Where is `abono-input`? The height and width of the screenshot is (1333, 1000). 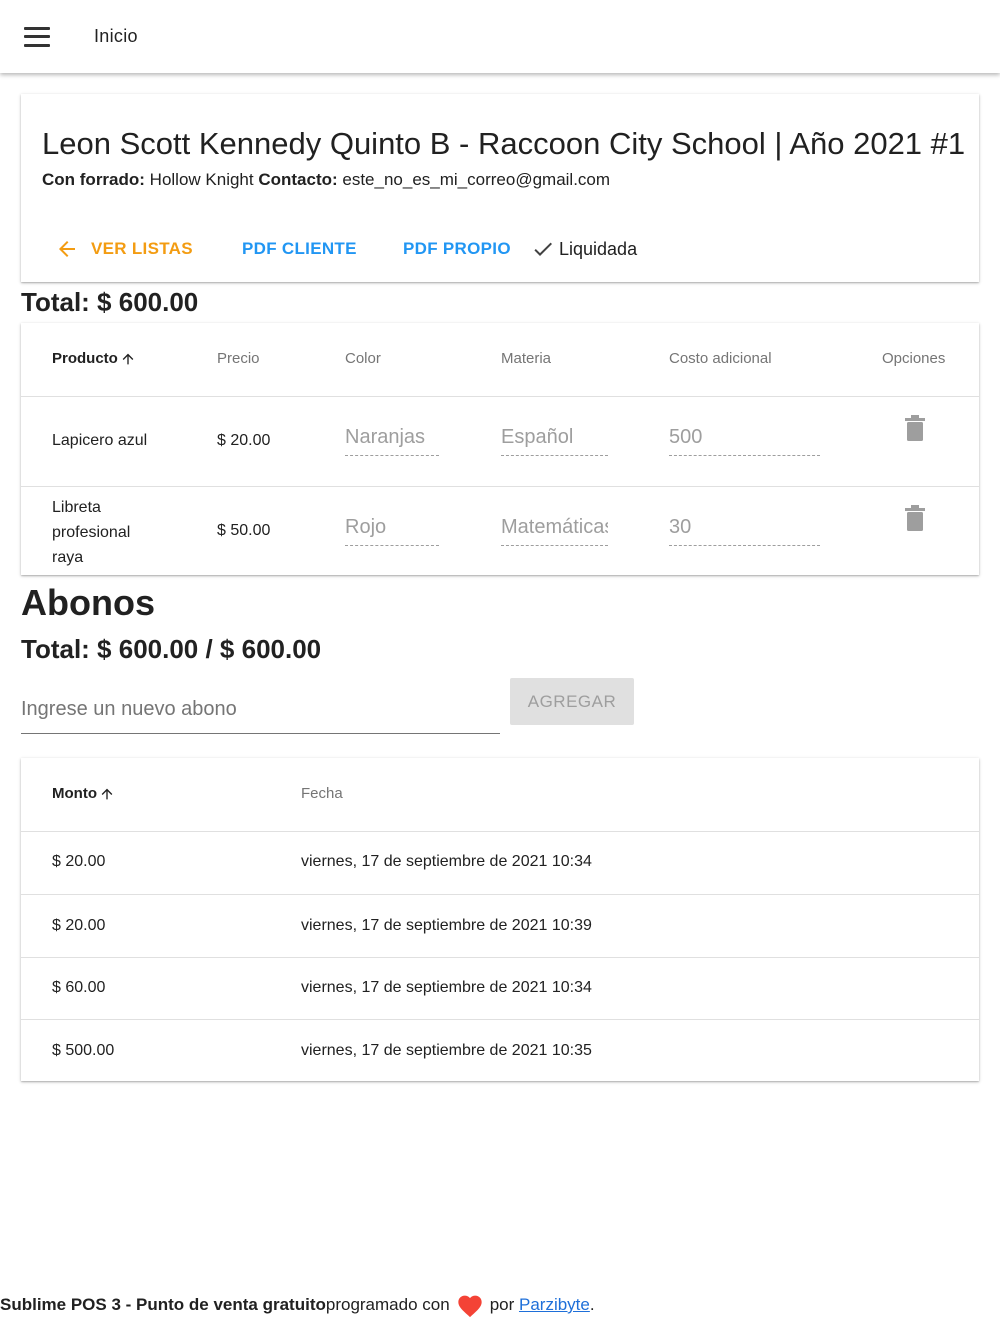
abono-input is located at coordinates (260, 712).